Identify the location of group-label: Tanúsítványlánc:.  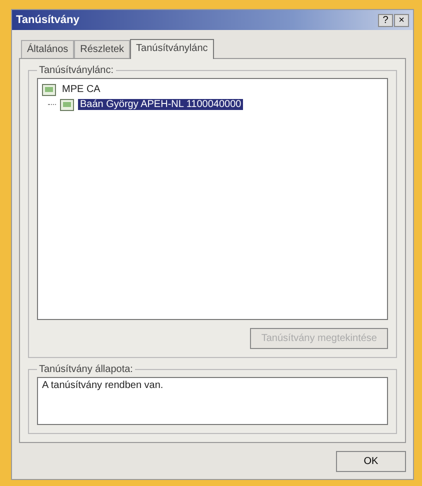
(76, 70).